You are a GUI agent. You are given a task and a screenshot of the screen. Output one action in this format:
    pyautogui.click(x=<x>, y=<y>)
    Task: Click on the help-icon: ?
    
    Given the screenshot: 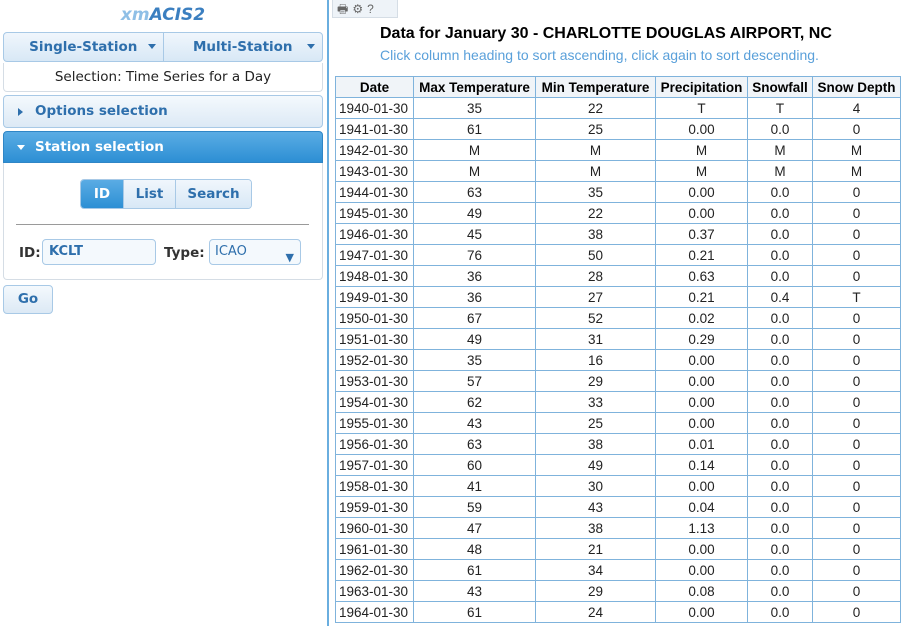 What is the action you would take?
    pyautogui.click(x=370, y=9)
    